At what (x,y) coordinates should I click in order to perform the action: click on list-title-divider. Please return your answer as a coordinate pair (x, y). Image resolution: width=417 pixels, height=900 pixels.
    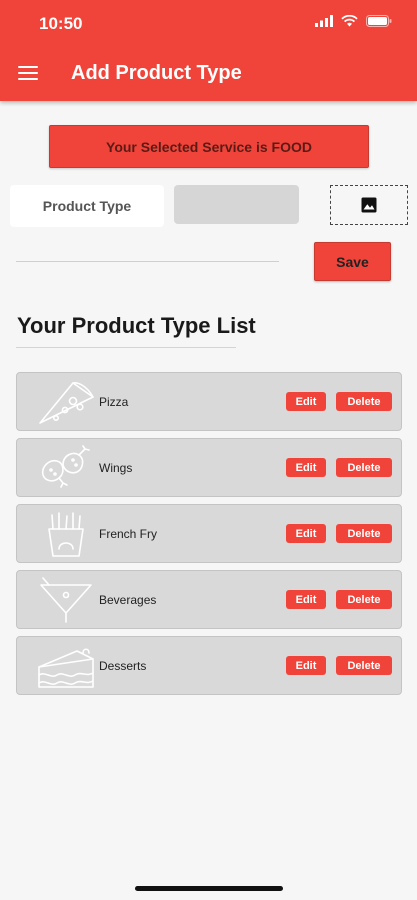
    Looking at the image, I should click on (126, 347).